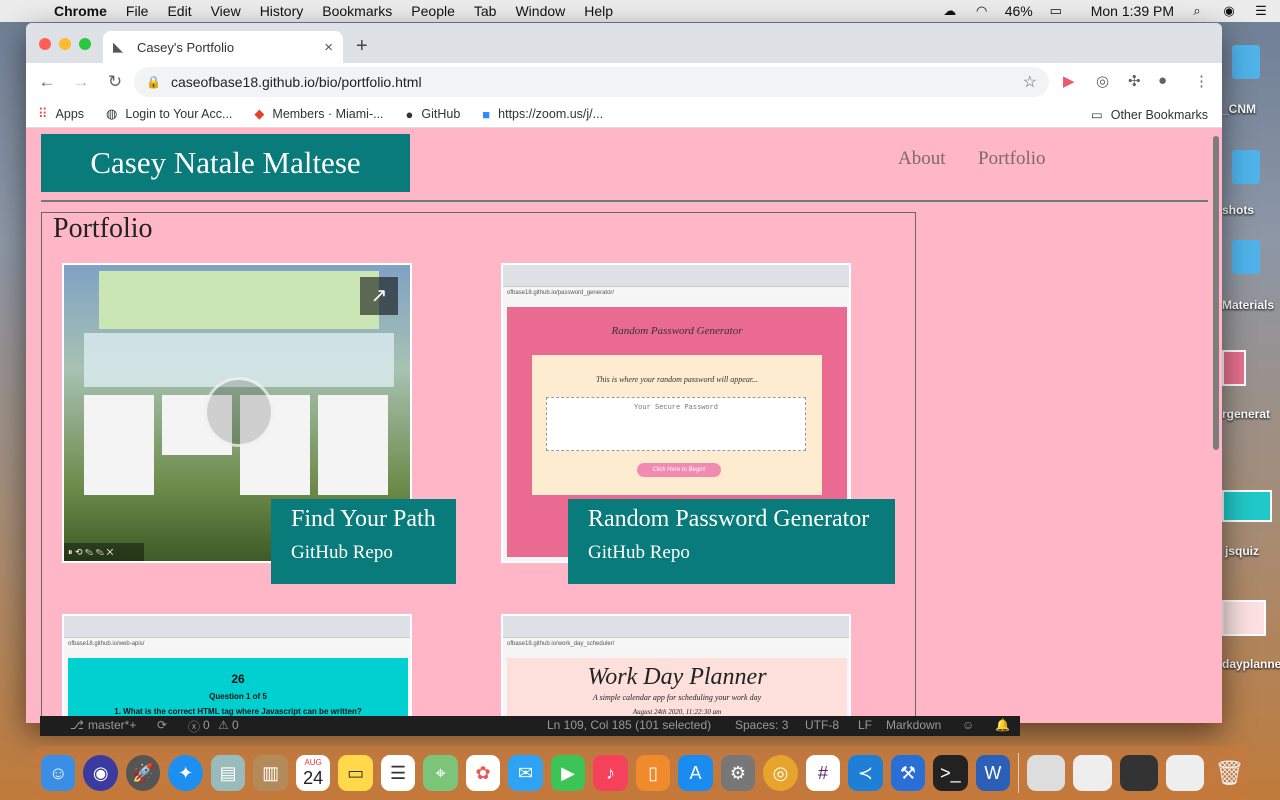  I want to click on wifi-icon: ◠, so click(982, 11).